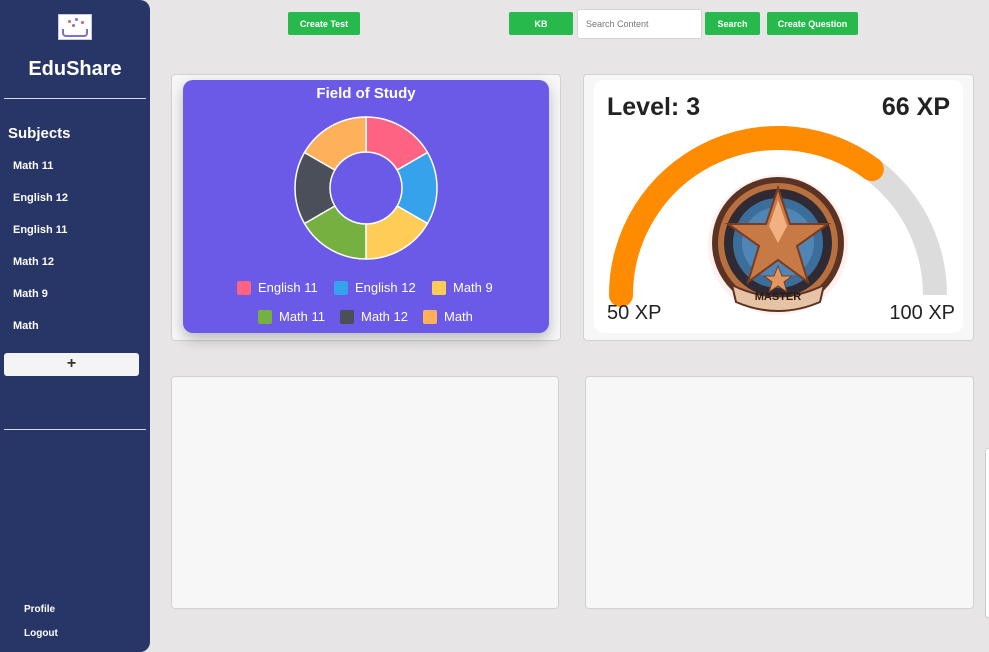 This screenshot has width=989, height=652. Describe the element at coordinates (33, 262) in the screenshot. I see `sidebar-item-math-12: Math 12` at that location.